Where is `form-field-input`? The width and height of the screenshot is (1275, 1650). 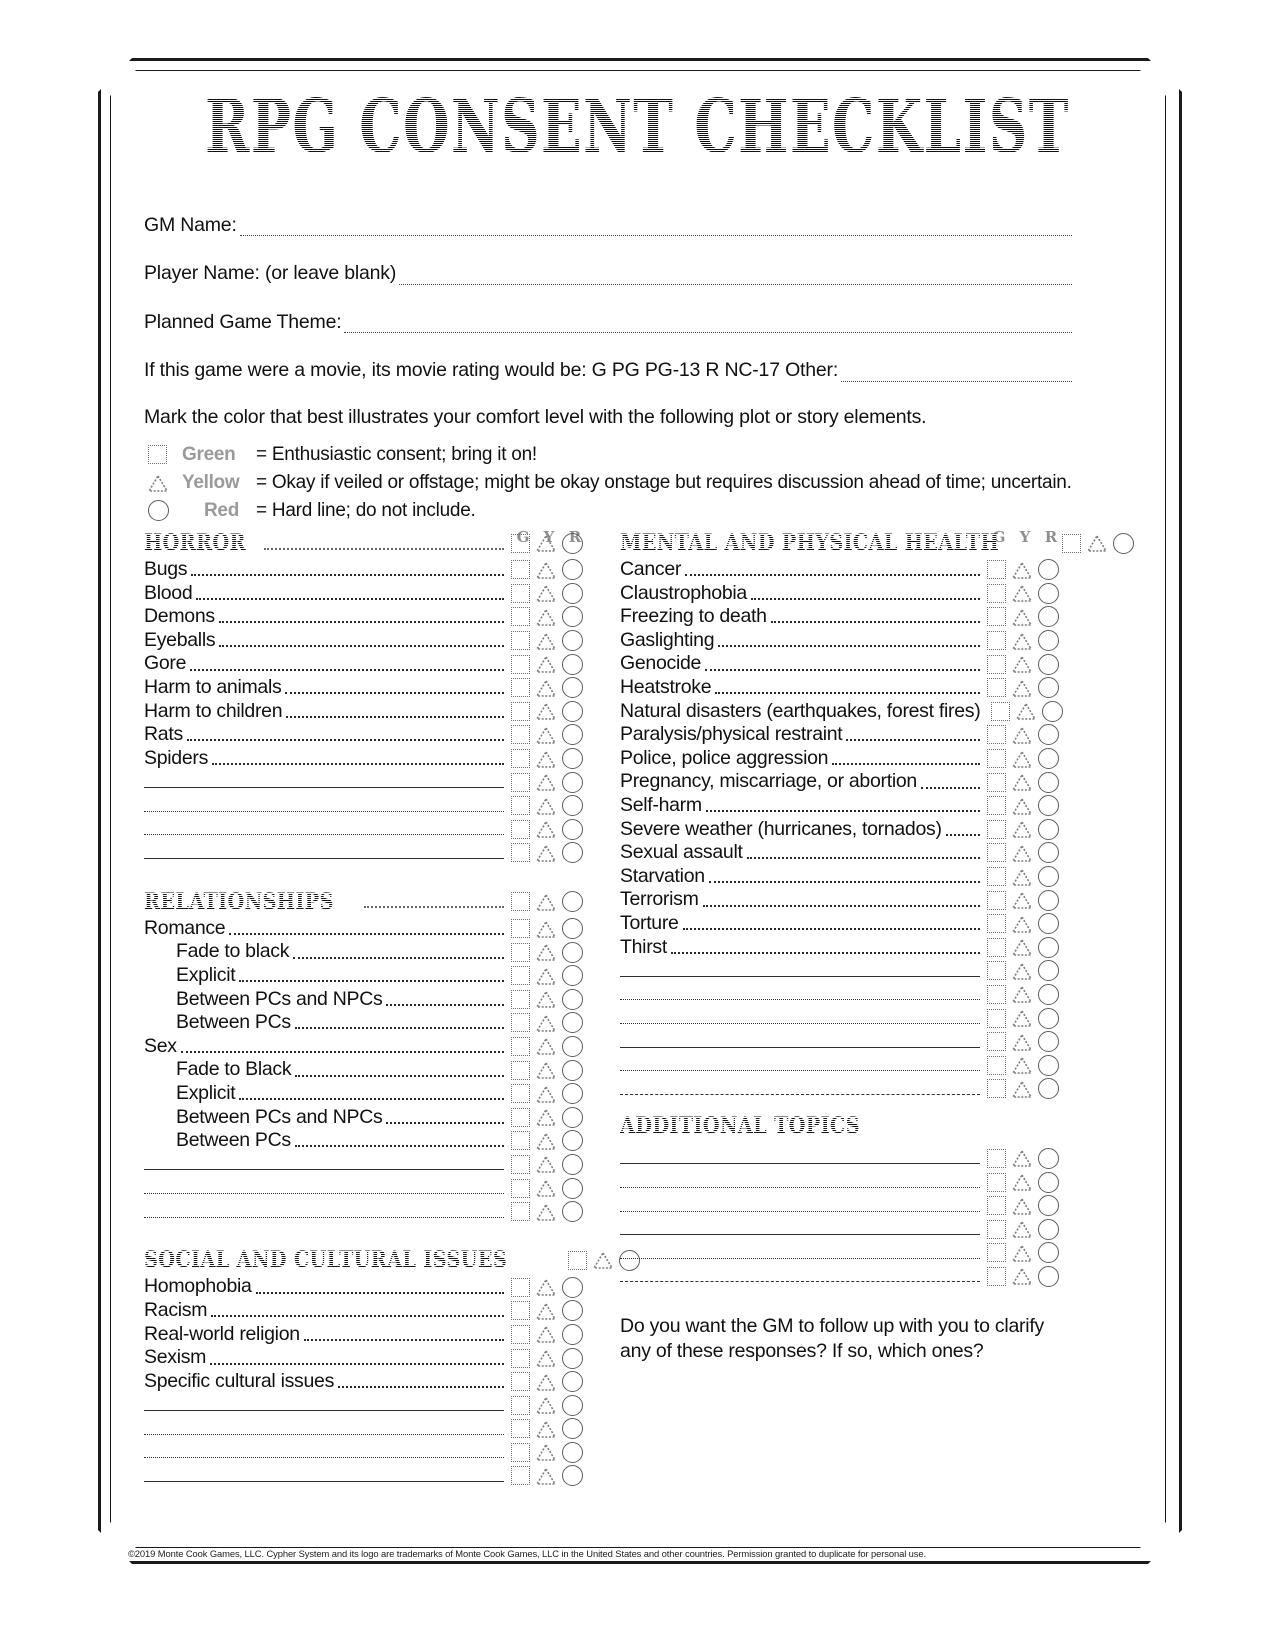 form-field-input is located at coordinates (956, 375).